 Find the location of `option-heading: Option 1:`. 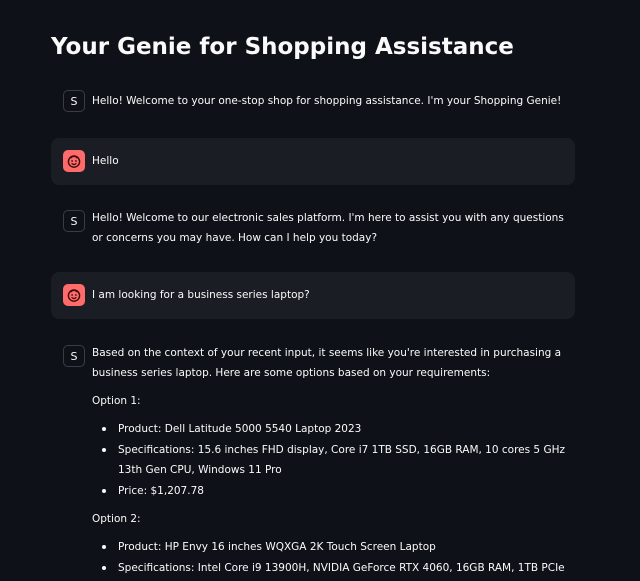

option-heading: Option 1: is located at coordinates (116, 401).